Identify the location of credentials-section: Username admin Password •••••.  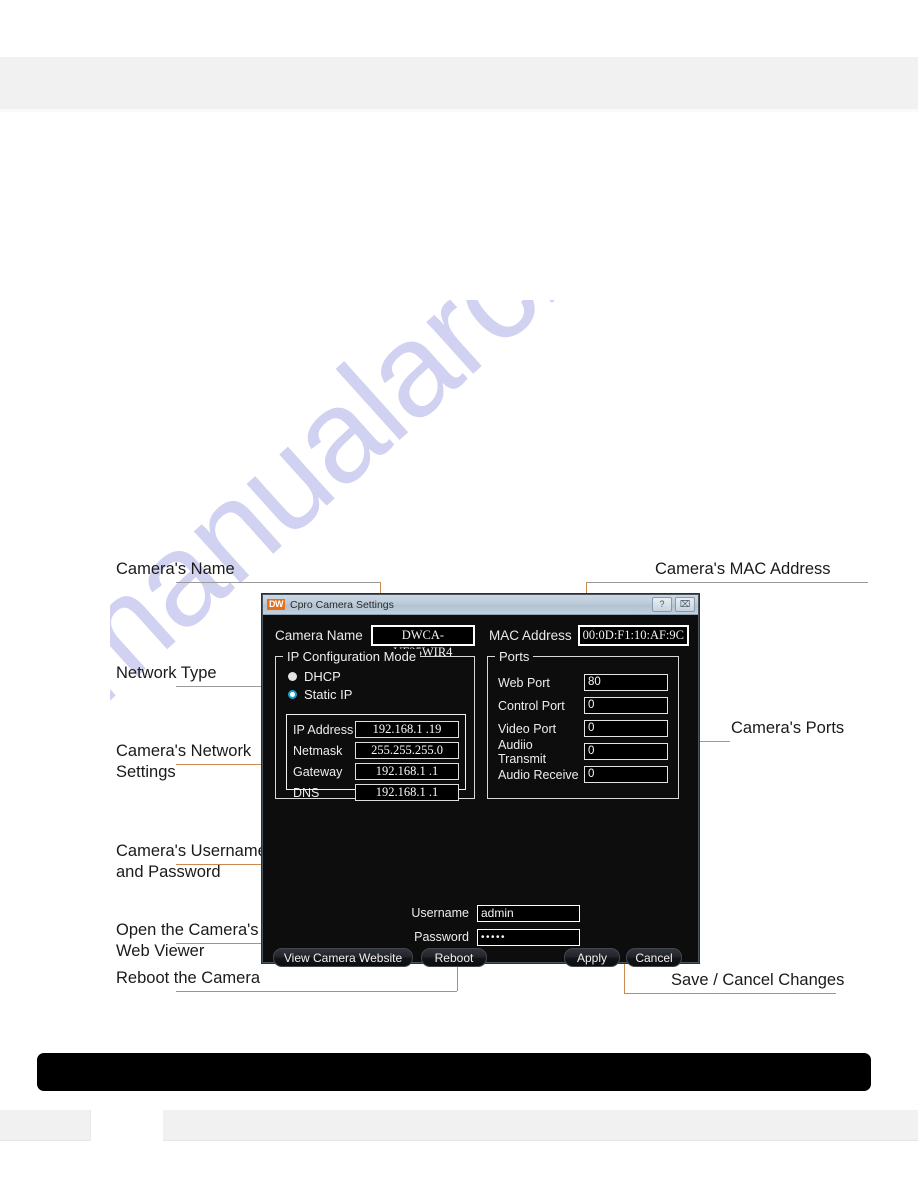
(491, 927).